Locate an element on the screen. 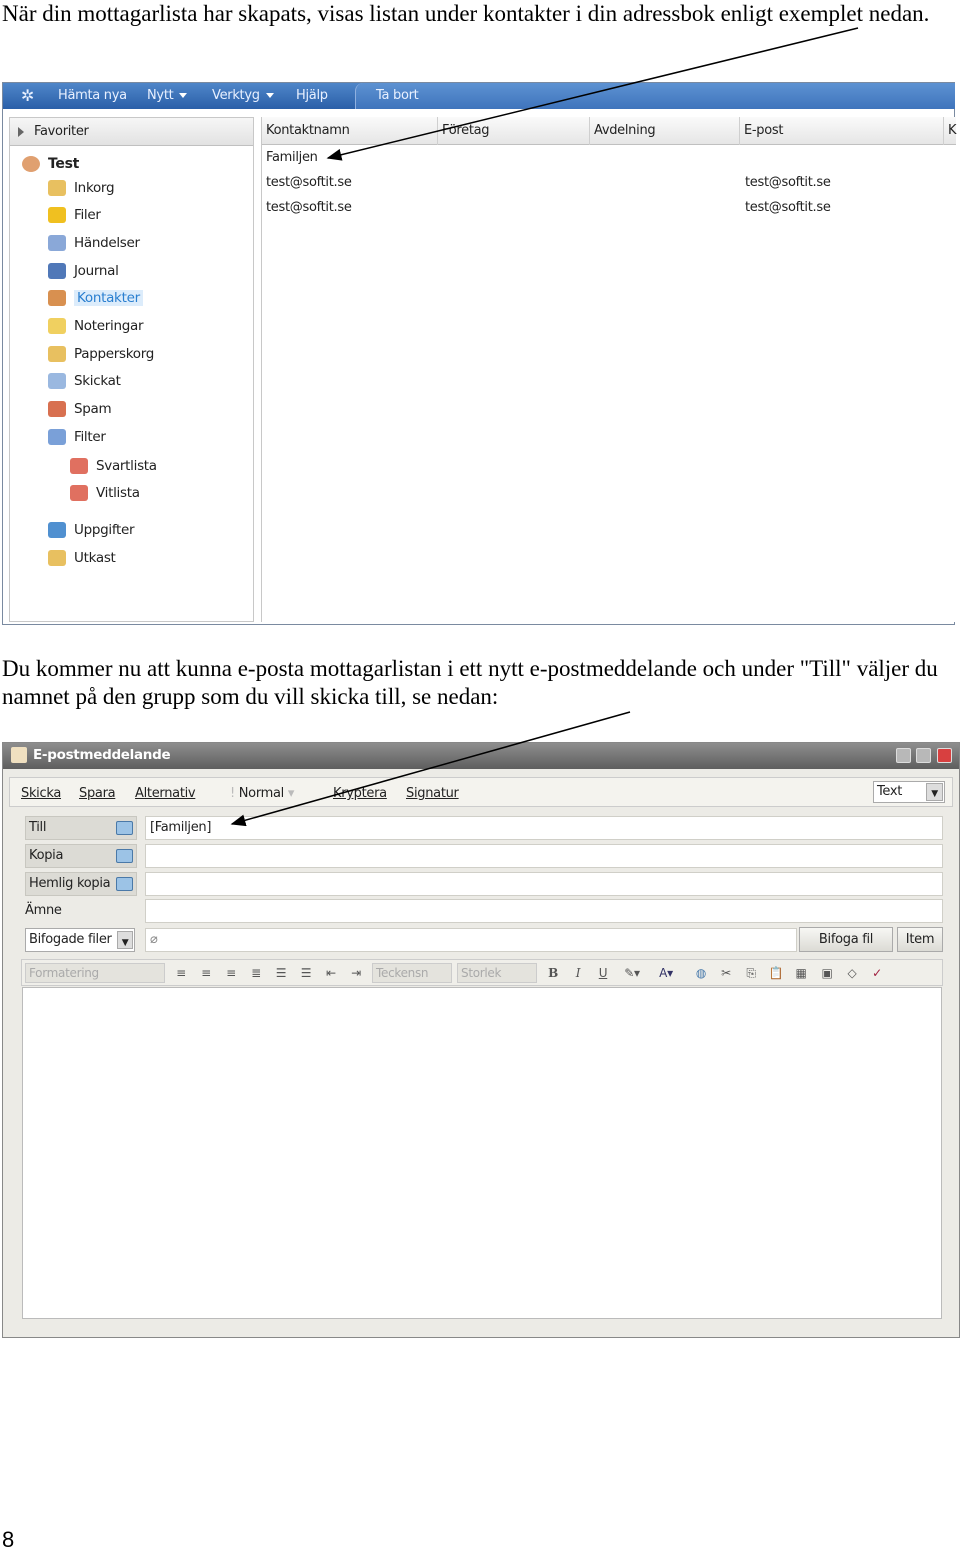 The height and width of the screenshot is (1553, 960). arrow-to-familjen is located at coordinates (592, 94).